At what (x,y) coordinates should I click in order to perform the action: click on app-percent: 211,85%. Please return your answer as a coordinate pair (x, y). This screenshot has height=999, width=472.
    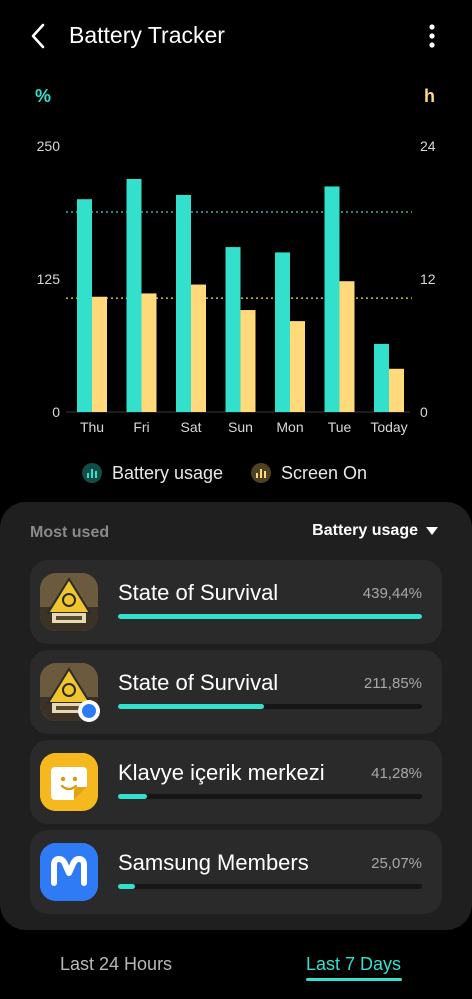
    Looking at the image, I should click on (392, 683).